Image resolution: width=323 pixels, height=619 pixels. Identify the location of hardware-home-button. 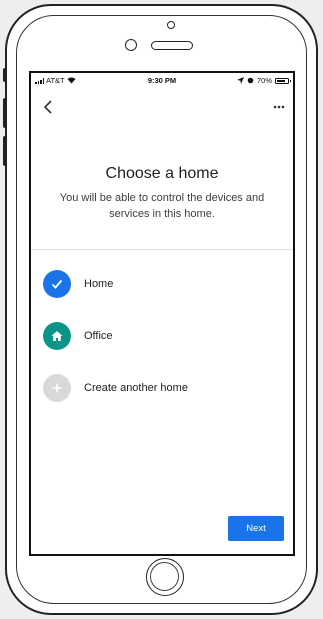
(165, 577).